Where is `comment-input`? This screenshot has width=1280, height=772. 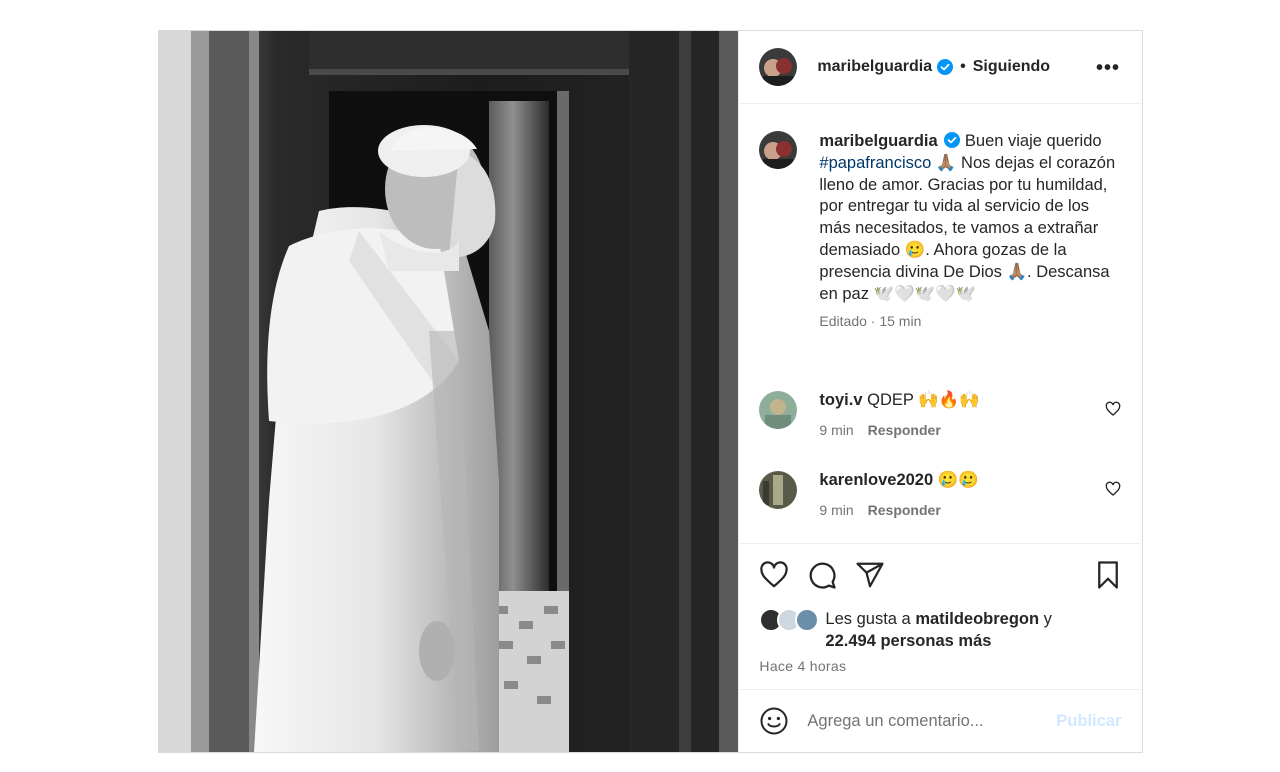
comment-input is located at coordinates (927, 721).